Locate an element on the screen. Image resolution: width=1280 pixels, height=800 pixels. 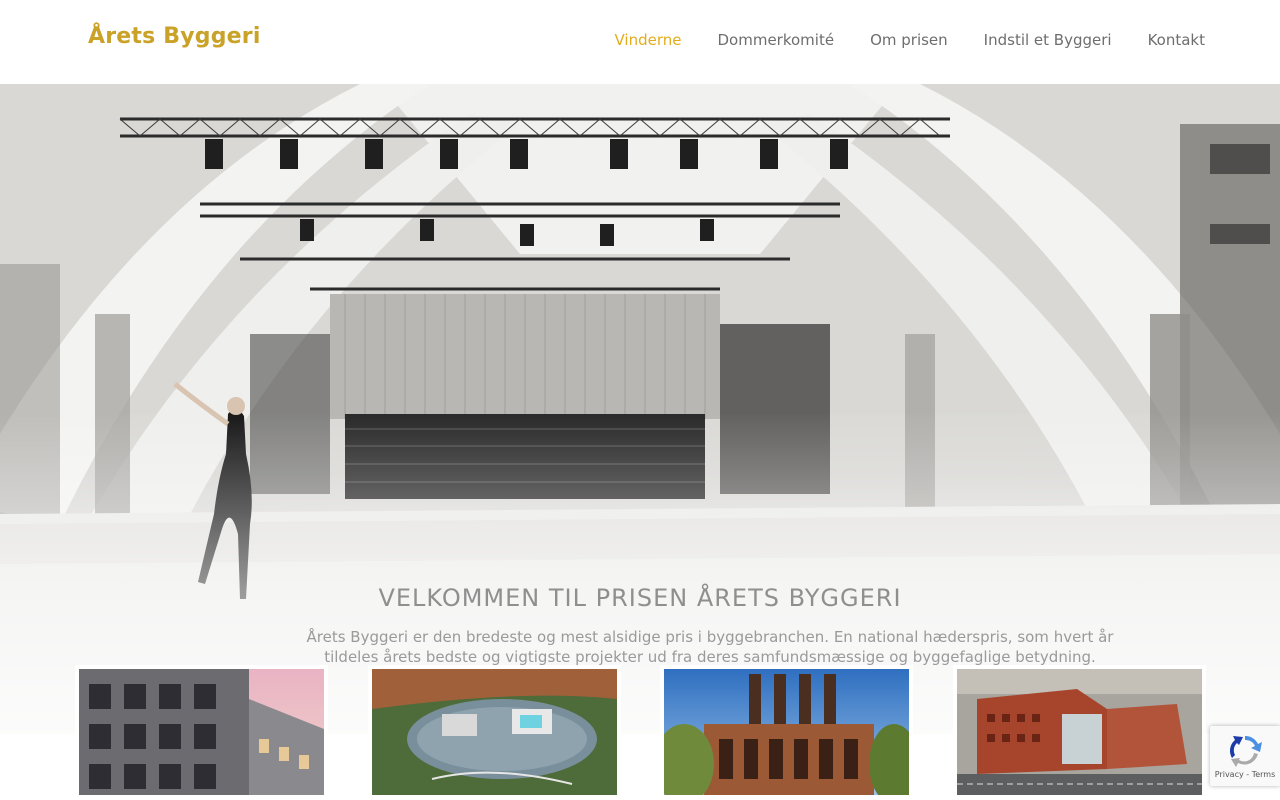
nav-item-dommerkomite: Dommerkomité is located at coordinates (776, 40).